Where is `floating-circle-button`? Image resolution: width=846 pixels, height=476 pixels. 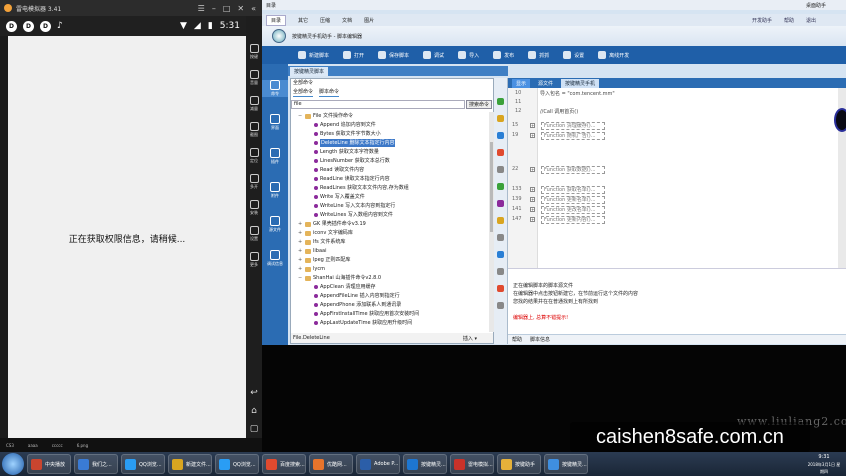
floating-circle-button is located at coordinates (840, 120).